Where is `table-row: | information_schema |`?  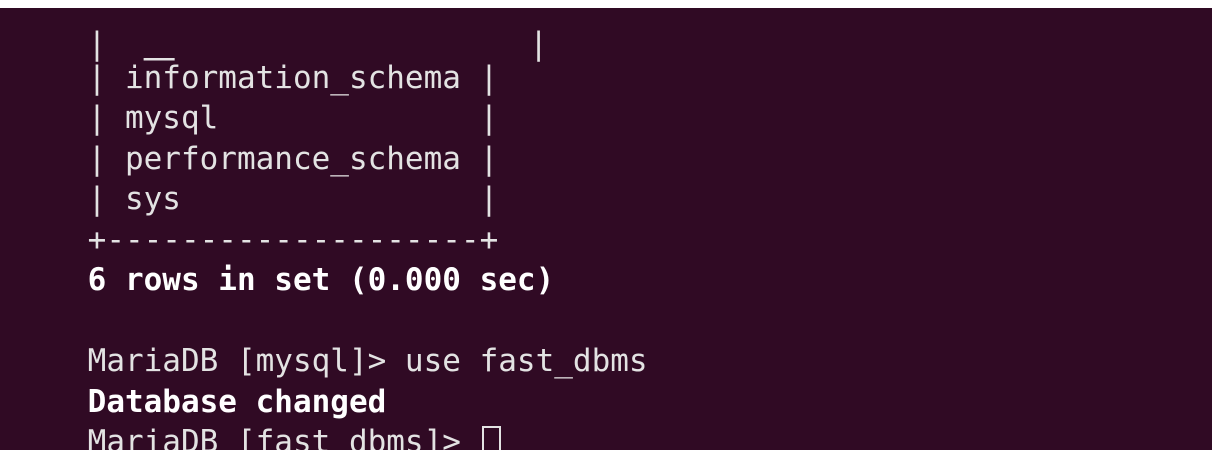 table-row: | information_schema | is located at coordinates (256, 57).